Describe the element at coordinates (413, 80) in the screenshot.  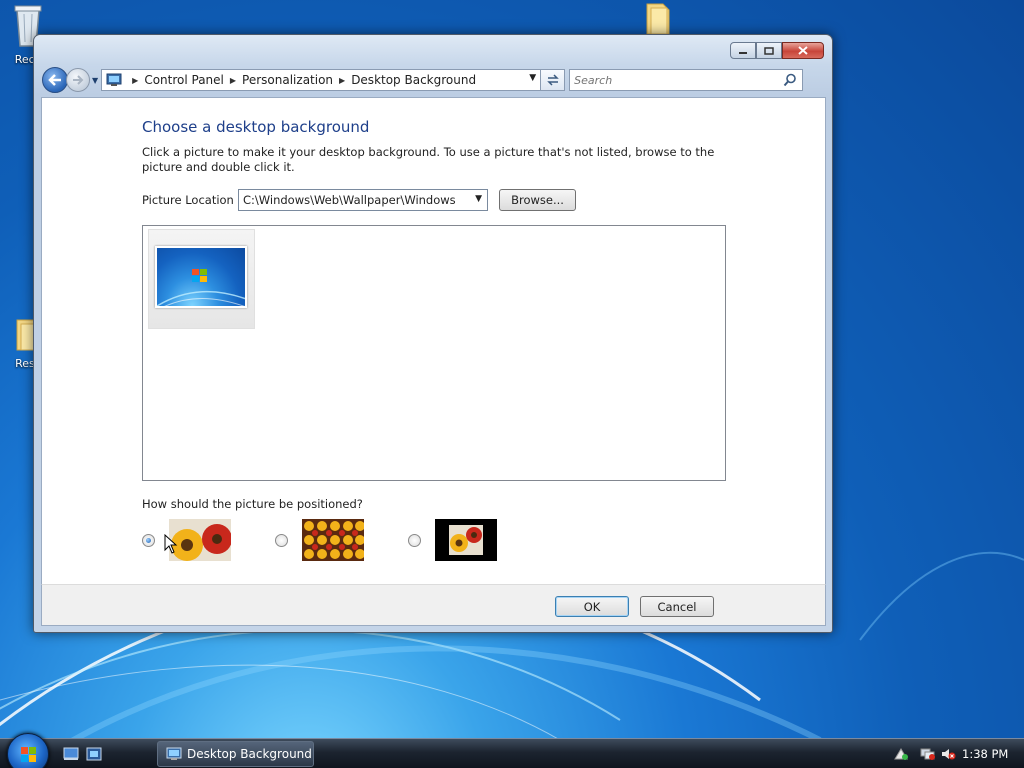
I see `breadcrumb-desktop-background: Desktop Background` at that location.